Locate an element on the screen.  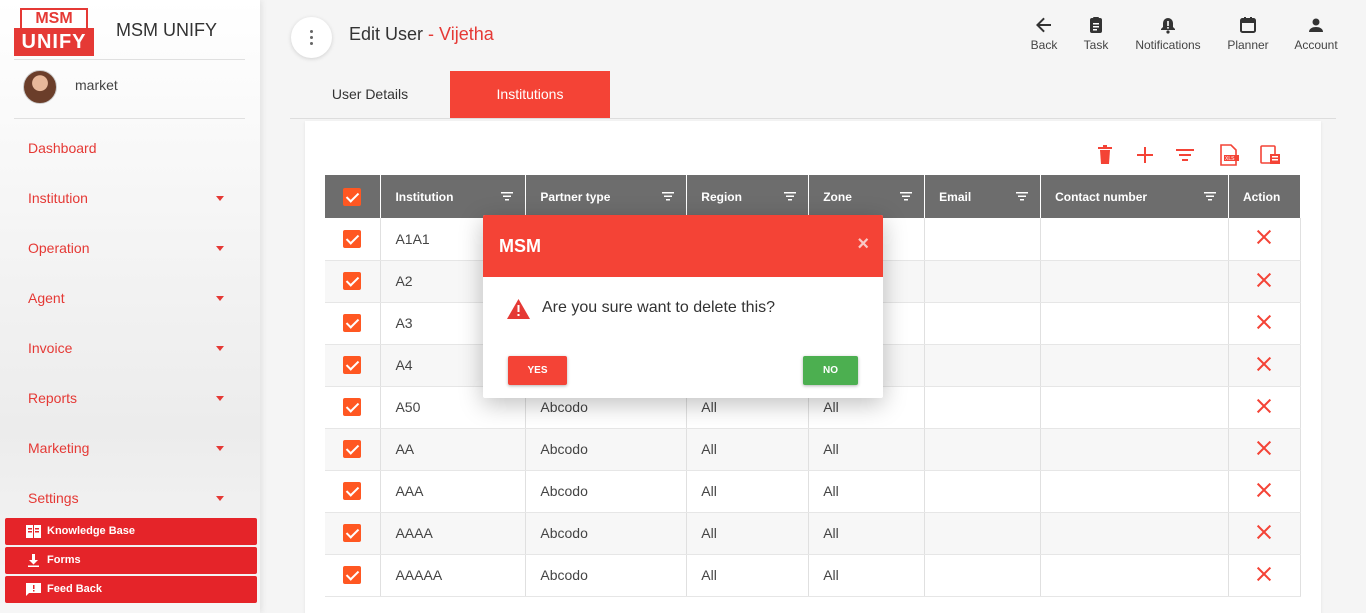
sidebar-item-invoice: Invoice is located at coordinates (128, 348).